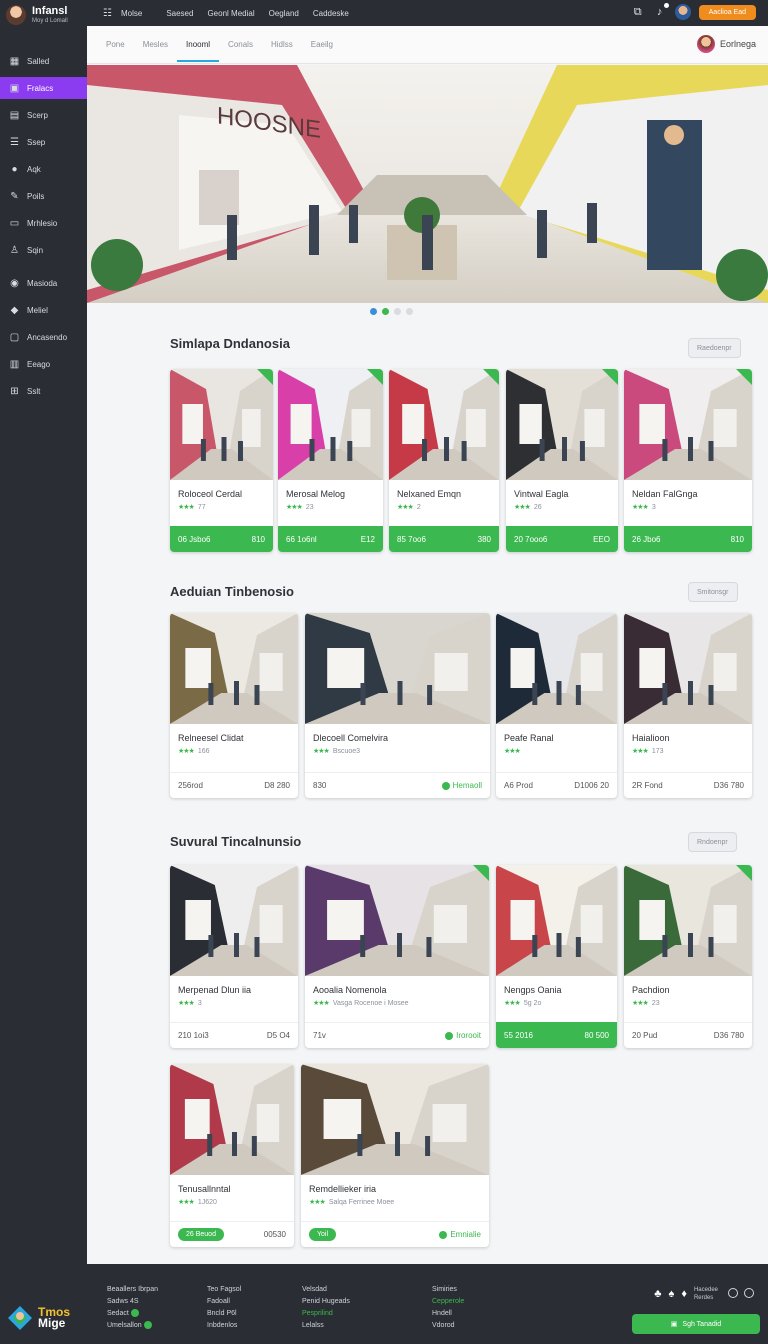  What do you see at coordinates (201, 1234) in the screenshot?
I see `card-action-button: 26 Beuod` at bounding box center [201, 1234].